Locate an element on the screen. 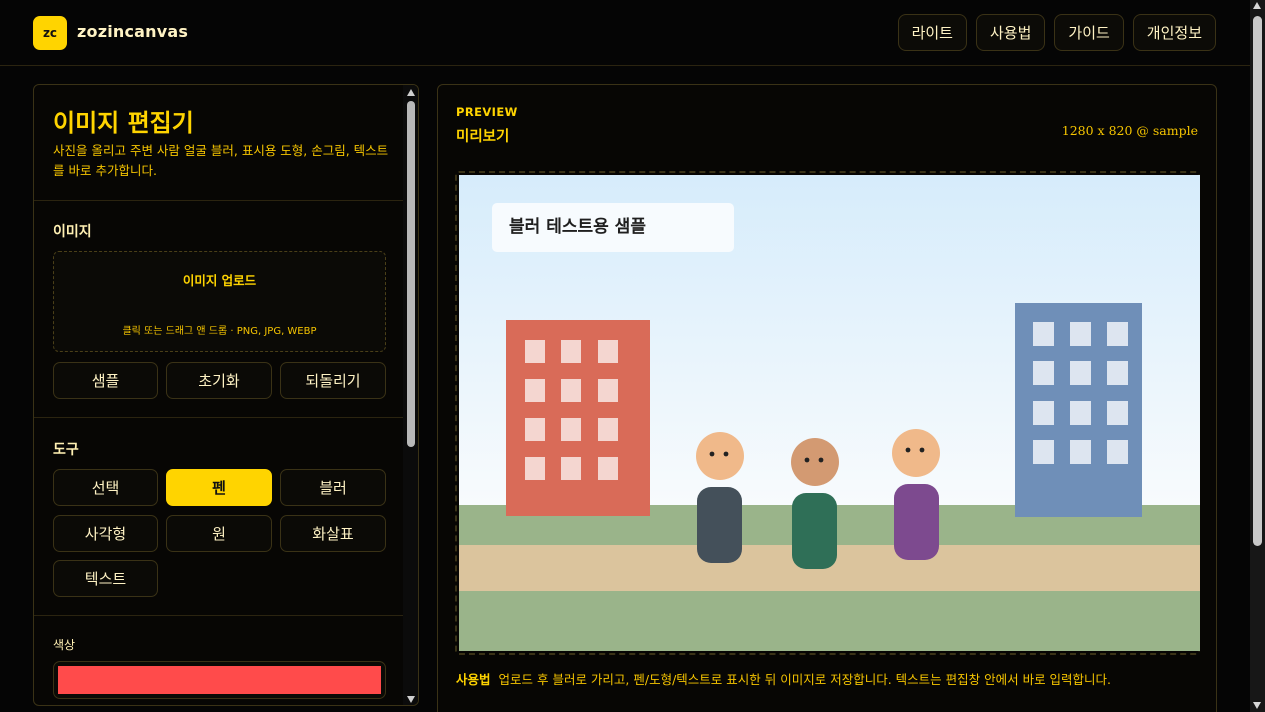 This screenshot has width=1265, height=712. tool-text-button: 텍스트 is located at coordinates (105, 578).